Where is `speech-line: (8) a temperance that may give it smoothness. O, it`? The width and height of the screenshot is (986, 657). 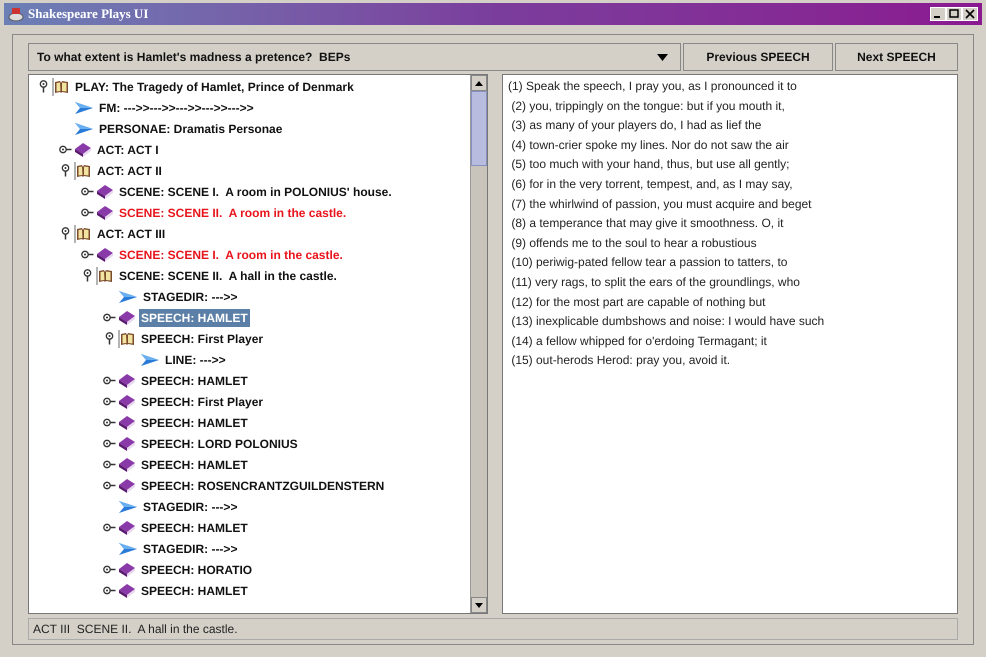
speech-line: (8) a temperance that may give it smoothness. O, it is located at coordinates (647, 223).